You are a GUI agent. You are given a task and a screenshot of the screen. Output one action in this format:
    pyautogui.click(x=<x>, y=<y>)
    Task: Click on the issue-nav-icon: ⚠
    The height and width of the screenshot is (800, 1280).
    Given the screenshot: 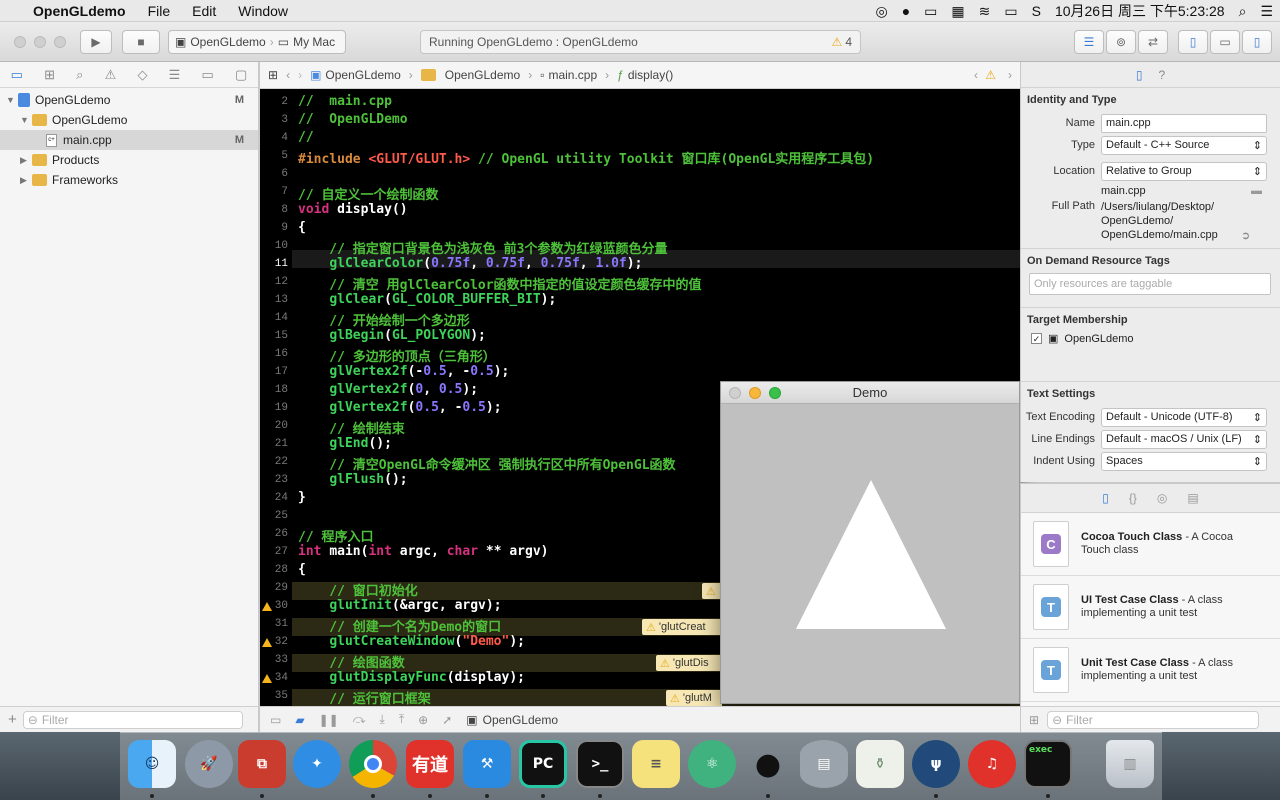 What is the action you would take?
    pyautogui.click(x=111, y=75)
    